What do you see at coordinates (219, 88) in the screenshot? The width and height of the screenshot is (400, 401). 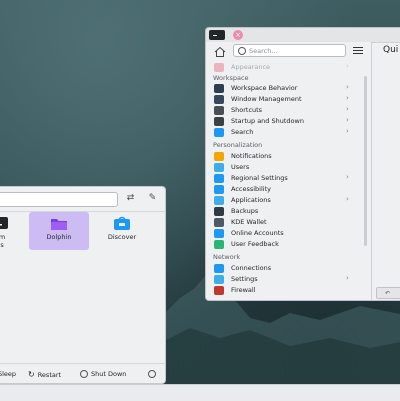 I see `workspace-icon` at bounding box center [219, 88].